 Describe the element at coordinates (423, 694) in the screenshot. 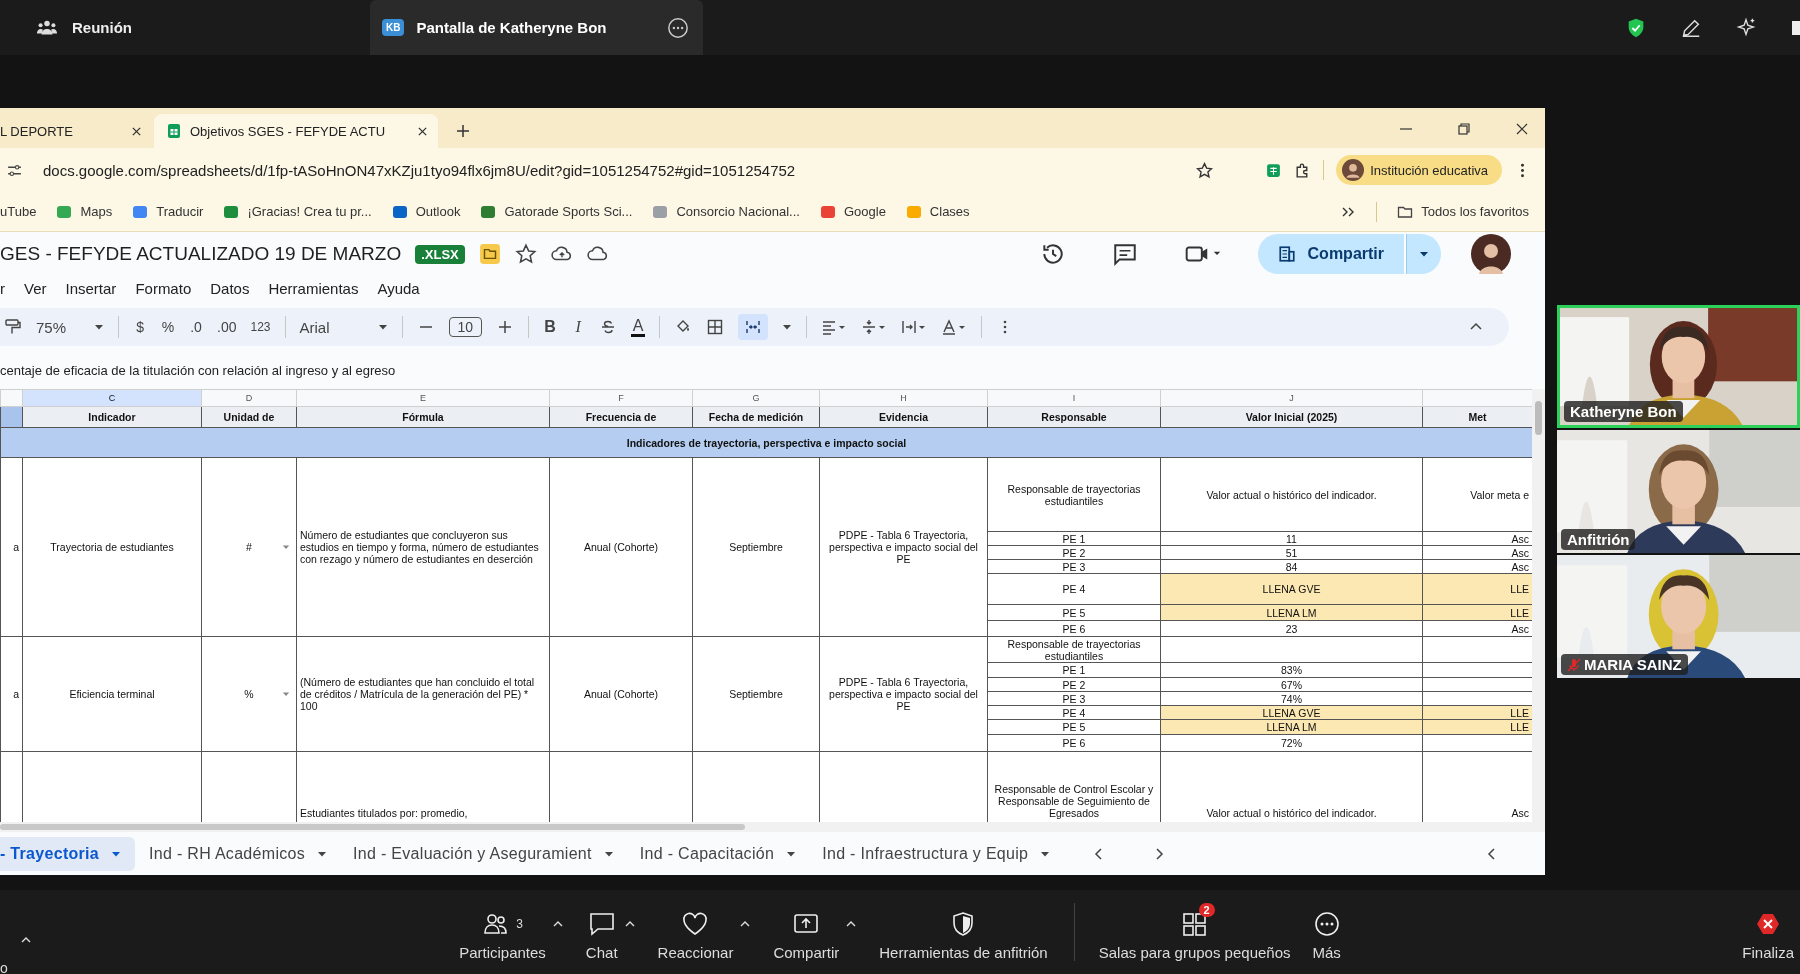

I see `table-cell: (Número de estudiantes que han concluido el total de créditos / Matrícula de la generación del PE) * 100` at that location.